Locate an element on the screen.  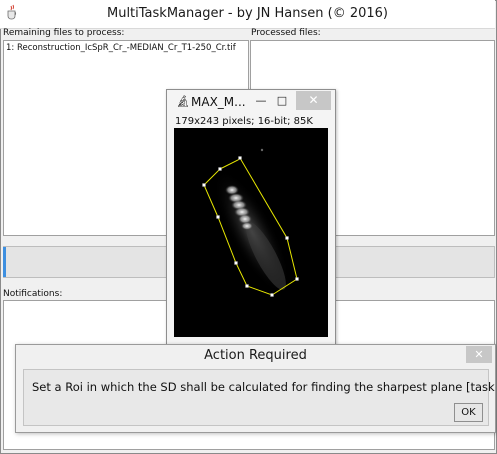
close-button: ✕ is located at coordinates (313, 100).